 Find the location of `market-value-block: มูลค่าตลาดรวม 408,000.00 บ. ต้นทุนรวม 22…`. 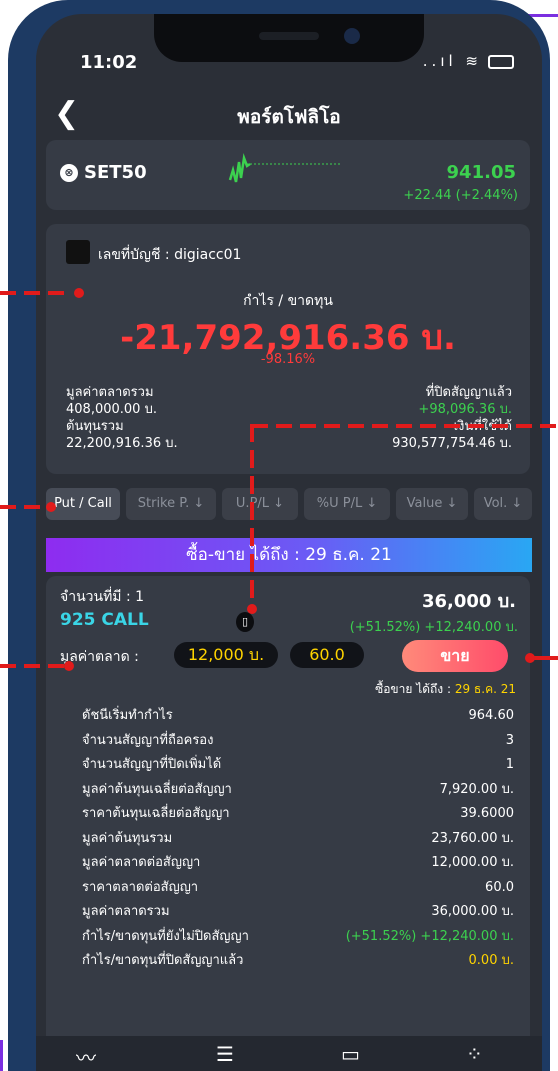

market-value-block: มูลค่าตลาดรวม 408,000.00 บ. ต้นทุนรวม 22… is located at coordinates (122, 418).